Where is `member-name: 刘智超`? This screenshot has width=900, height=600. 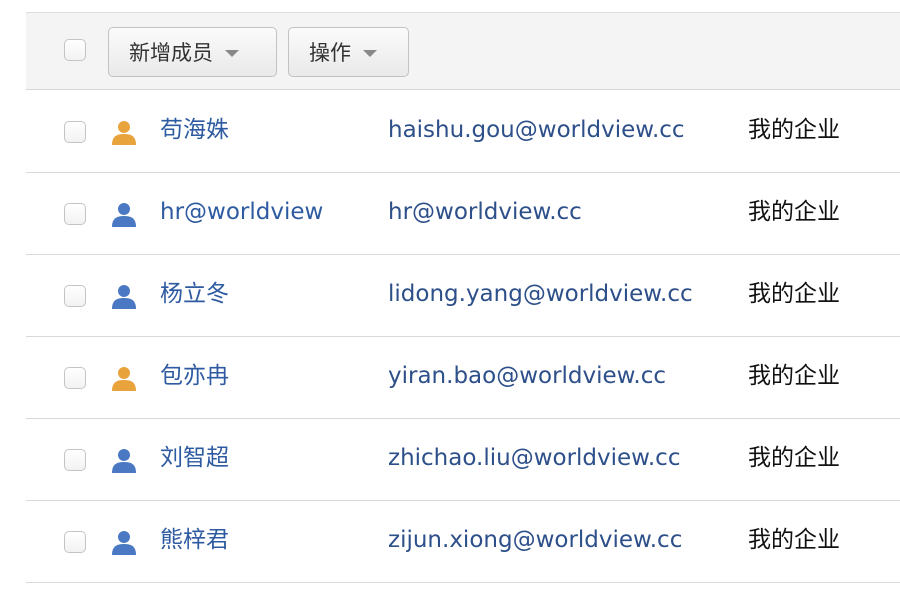
member-name: 刘智超 is located at coordinates (194, 458).